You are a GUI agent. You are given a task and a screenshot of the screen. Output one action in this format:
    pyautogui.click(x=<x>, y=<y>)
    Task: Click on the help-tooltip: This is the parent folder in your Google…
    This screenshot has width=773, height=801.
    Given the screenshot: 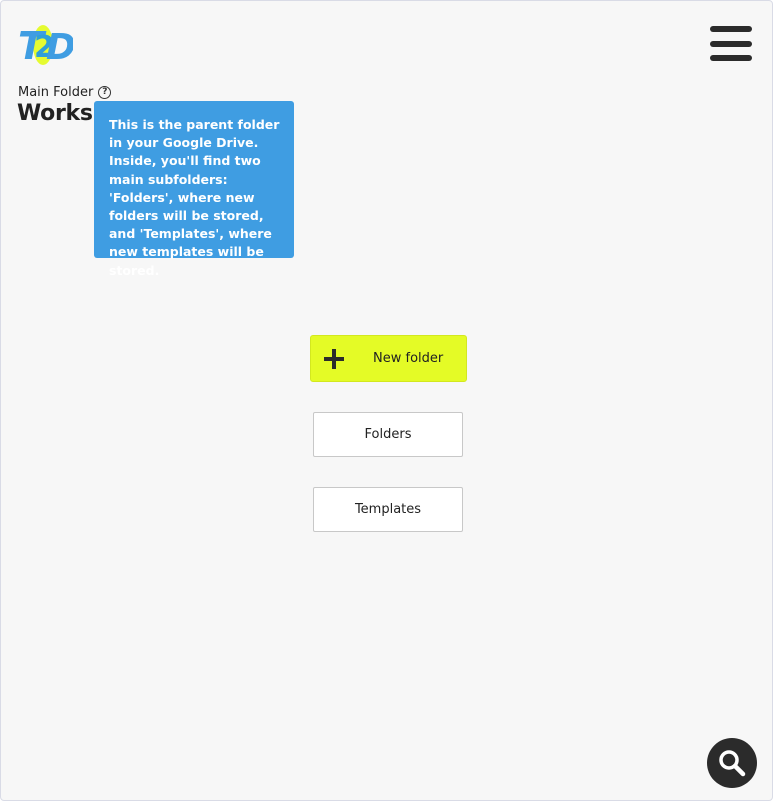 What is the action you would take?
    pyautogui.click(x=194, y=189)
    